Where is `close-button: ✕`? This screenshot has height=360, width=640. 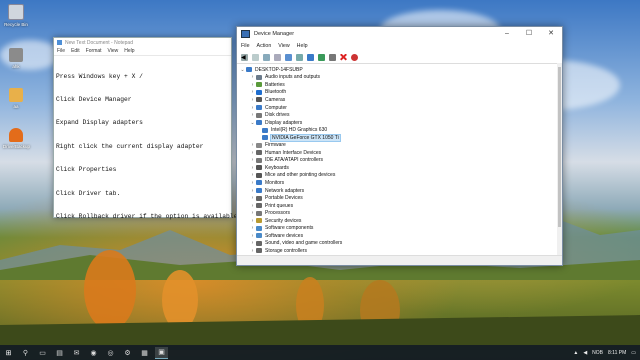 close-button: ✕ is located at coordinates (551, 34).